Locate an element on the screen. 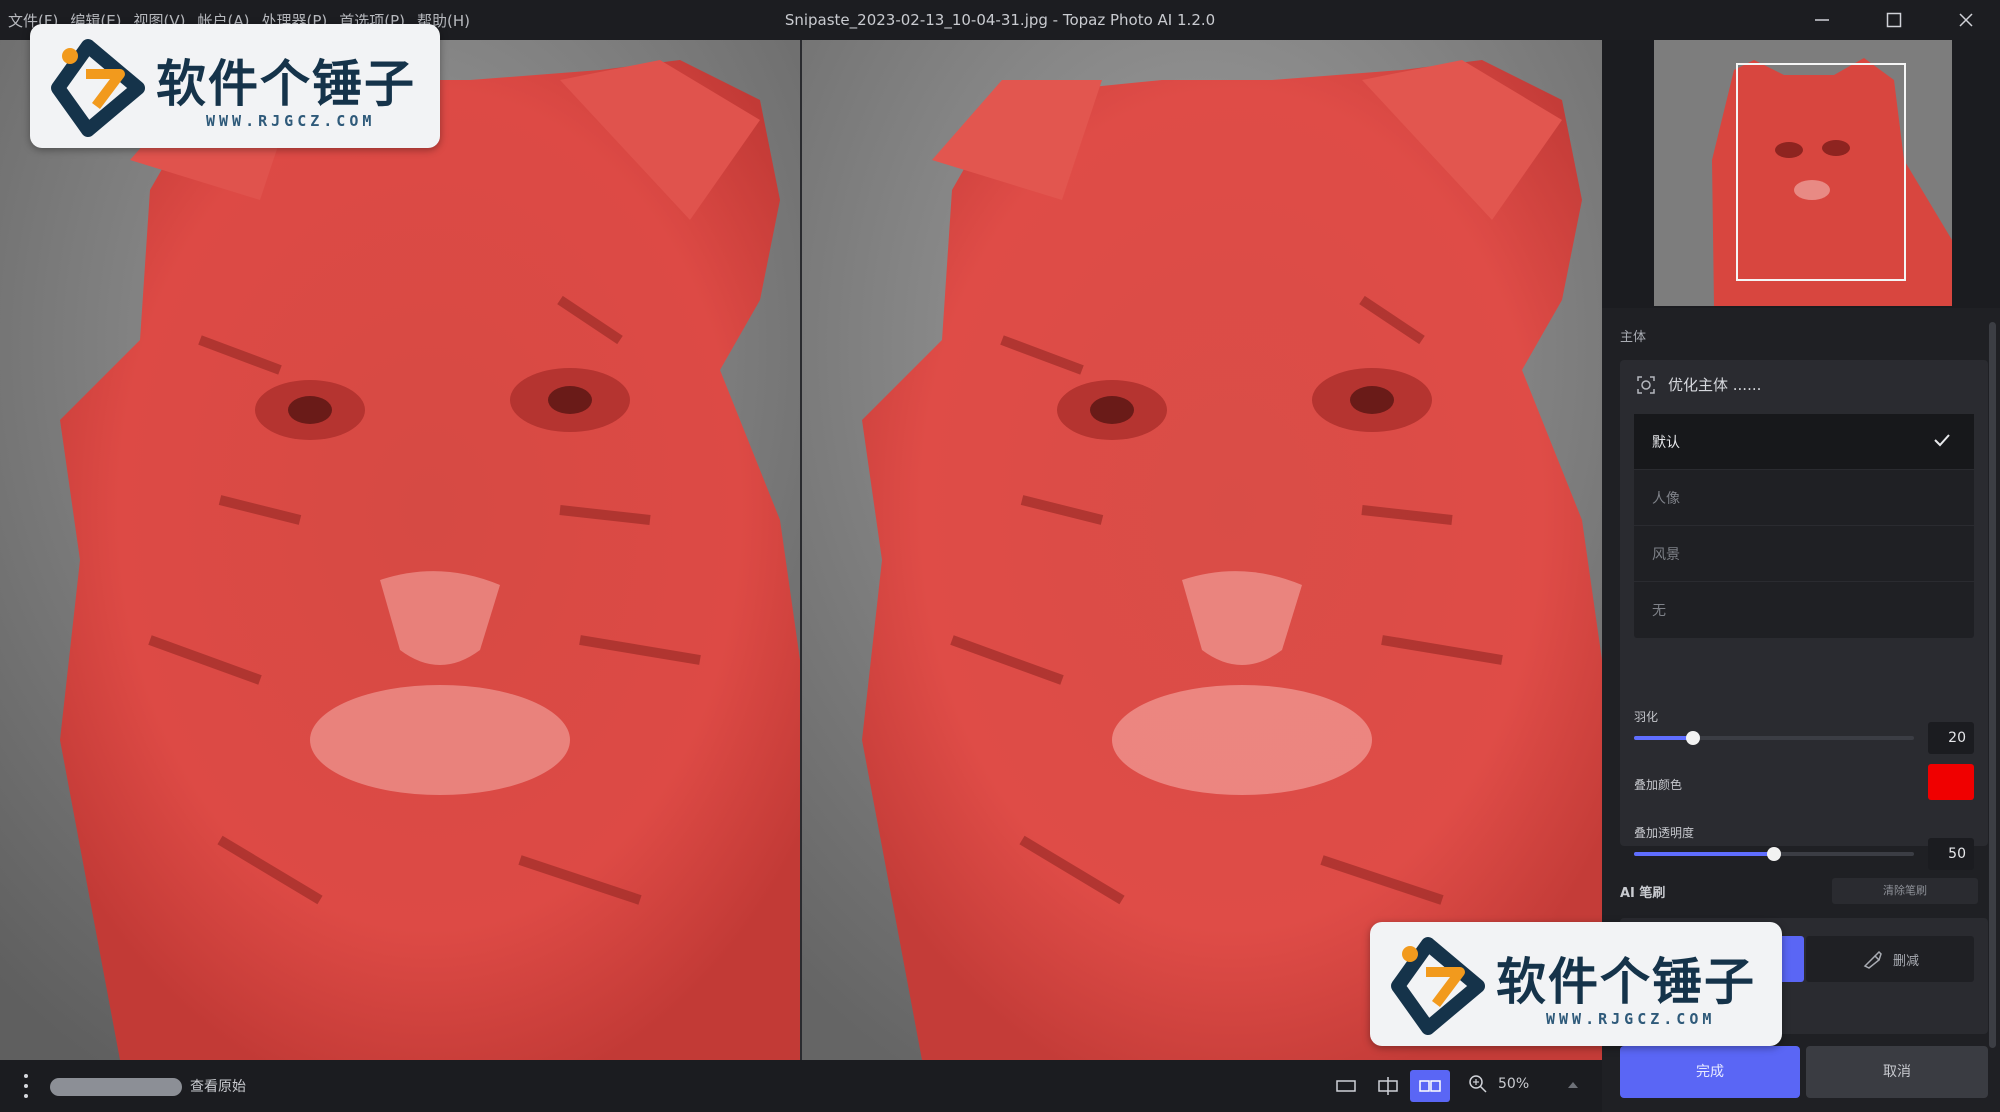  overlay-opacity-slider is located at coordinates (1774, 854).